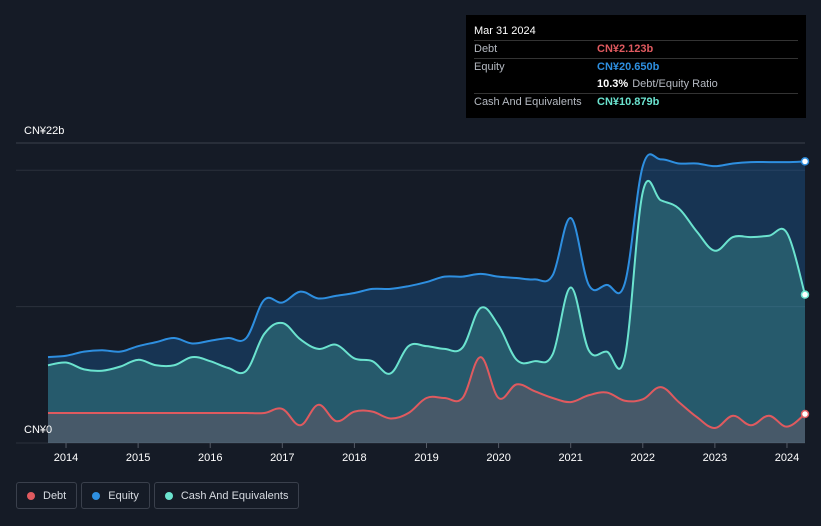 The height and width of the screenshot is (526, 821). What do you see at coordinates (805, 414) in the screenshot?
I see `debt-endpoint` at bounding box center [805, 414].